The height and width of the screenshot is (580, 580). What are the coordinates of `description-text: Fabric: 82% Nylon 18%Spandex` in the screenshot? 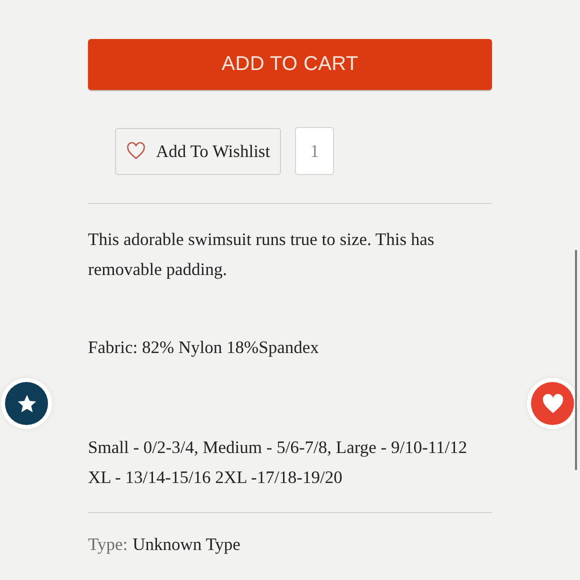 It's located at (204, 347).